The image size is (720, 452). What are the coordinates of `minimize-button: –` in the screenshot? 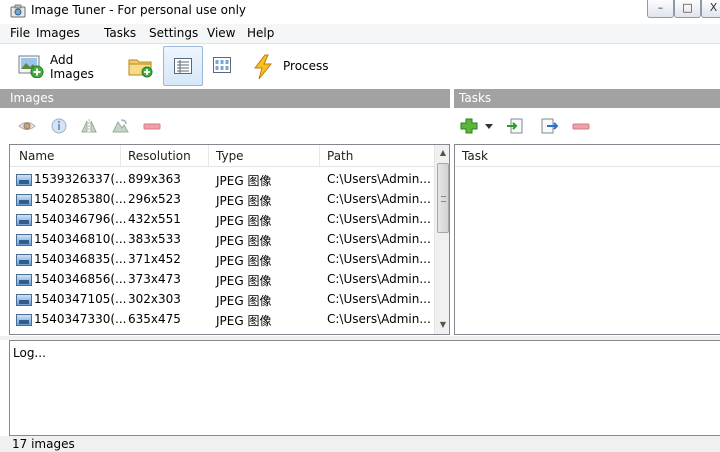 It's located at (660, 9).